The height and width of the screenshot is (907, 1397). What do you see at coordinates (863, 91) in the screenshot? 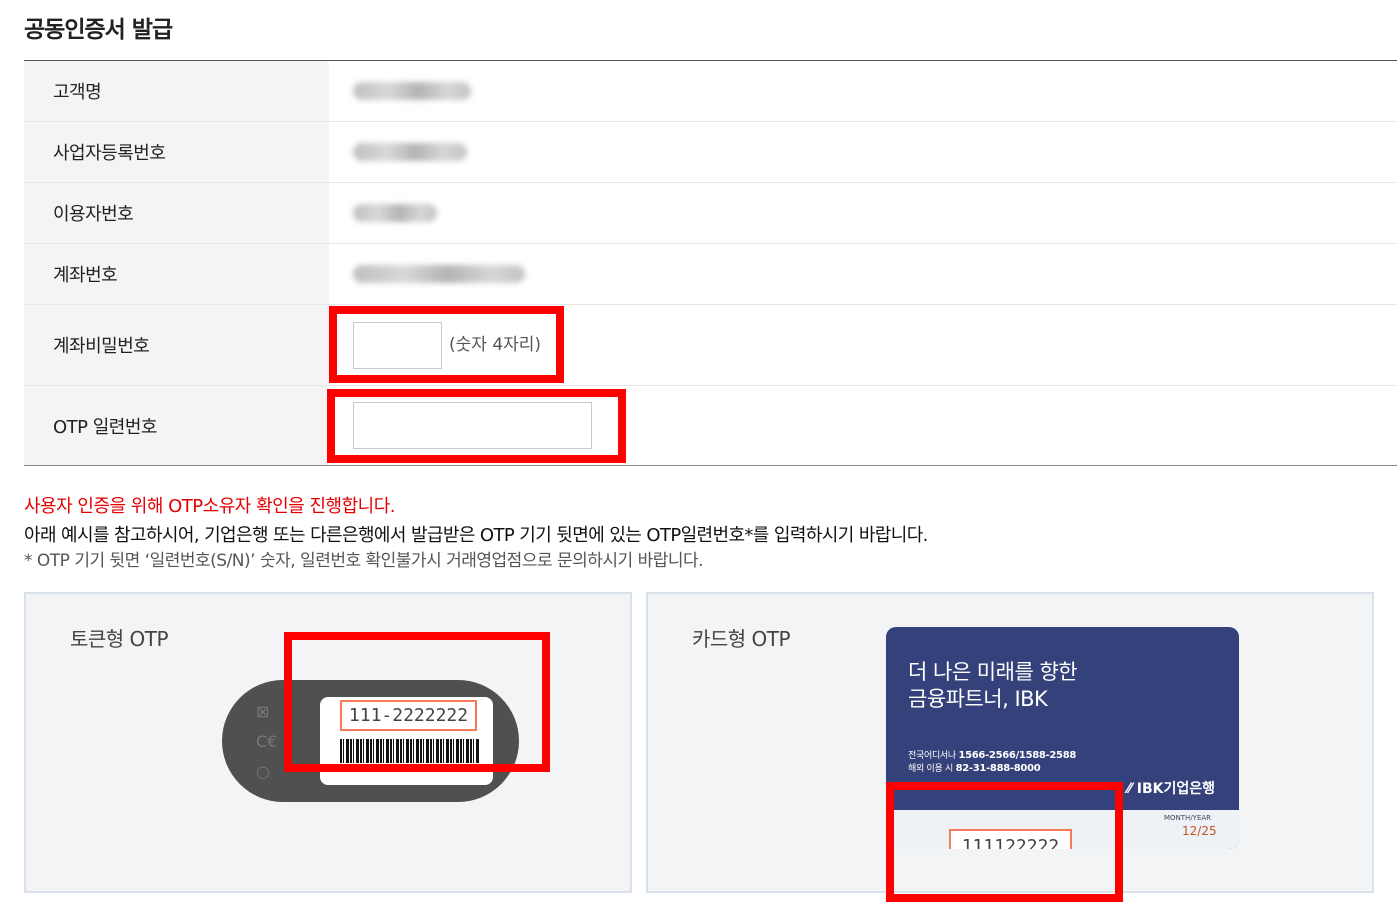
I see `value-customer-name` at bounding box center [863, 91].